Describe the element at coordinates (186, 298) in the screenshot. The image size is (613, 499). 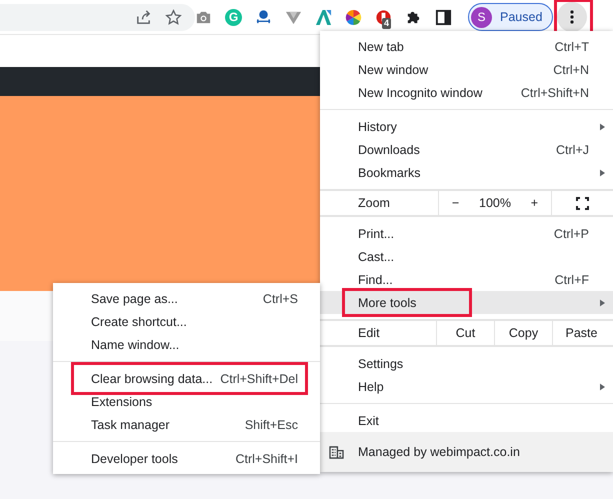
I see `menu-item: Save page as... Ctrl+S` at that location.